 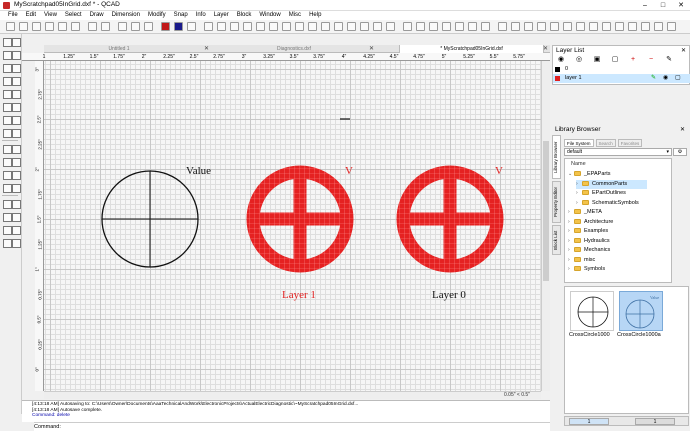 What do you see at coordinates (615, 60) in the screenshot?
I see `unlock-icon: ▢` at bounding box center [615, 60].